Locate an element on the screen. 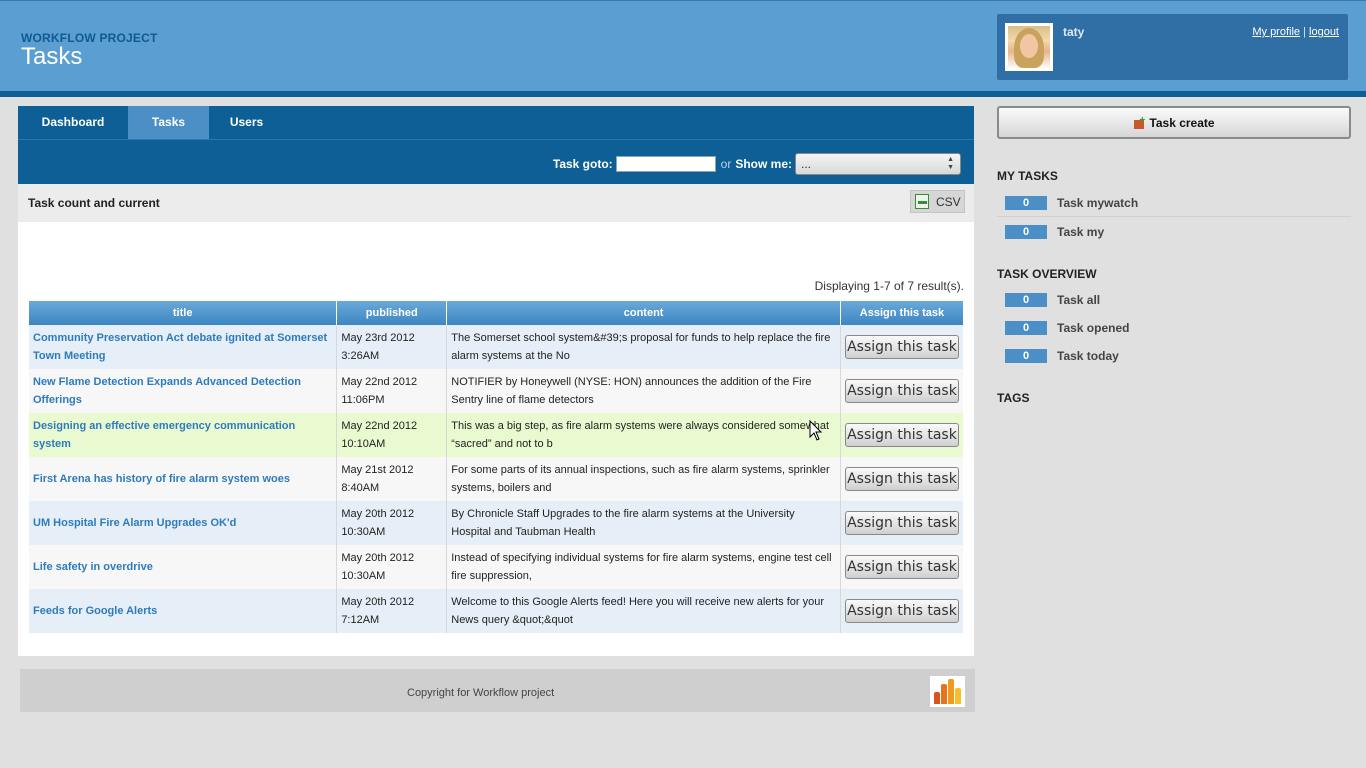 This screenshot has width=1366, height=768. task-count-title: Task count and current is located at coordinates (94, 203).